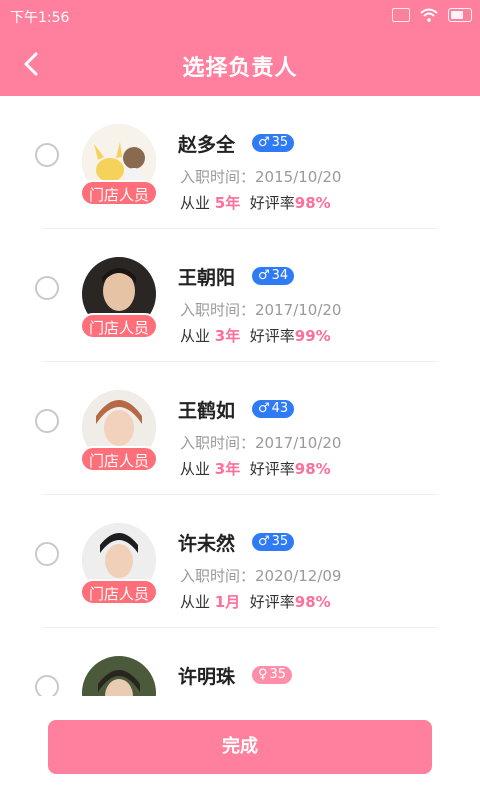  What do you see at coordinates (240, 16) in the screenshot?
I see `status-bar: 下午1:56` at bounding box center [240, 16].